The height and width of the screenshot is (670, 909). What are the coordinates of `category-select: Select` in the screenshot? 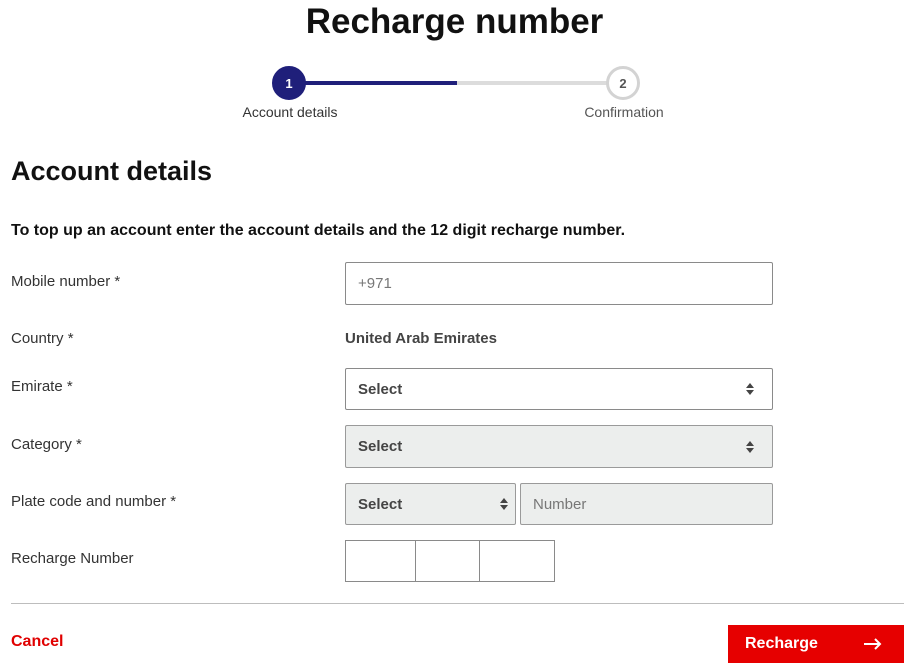 It's located at (559, 446).